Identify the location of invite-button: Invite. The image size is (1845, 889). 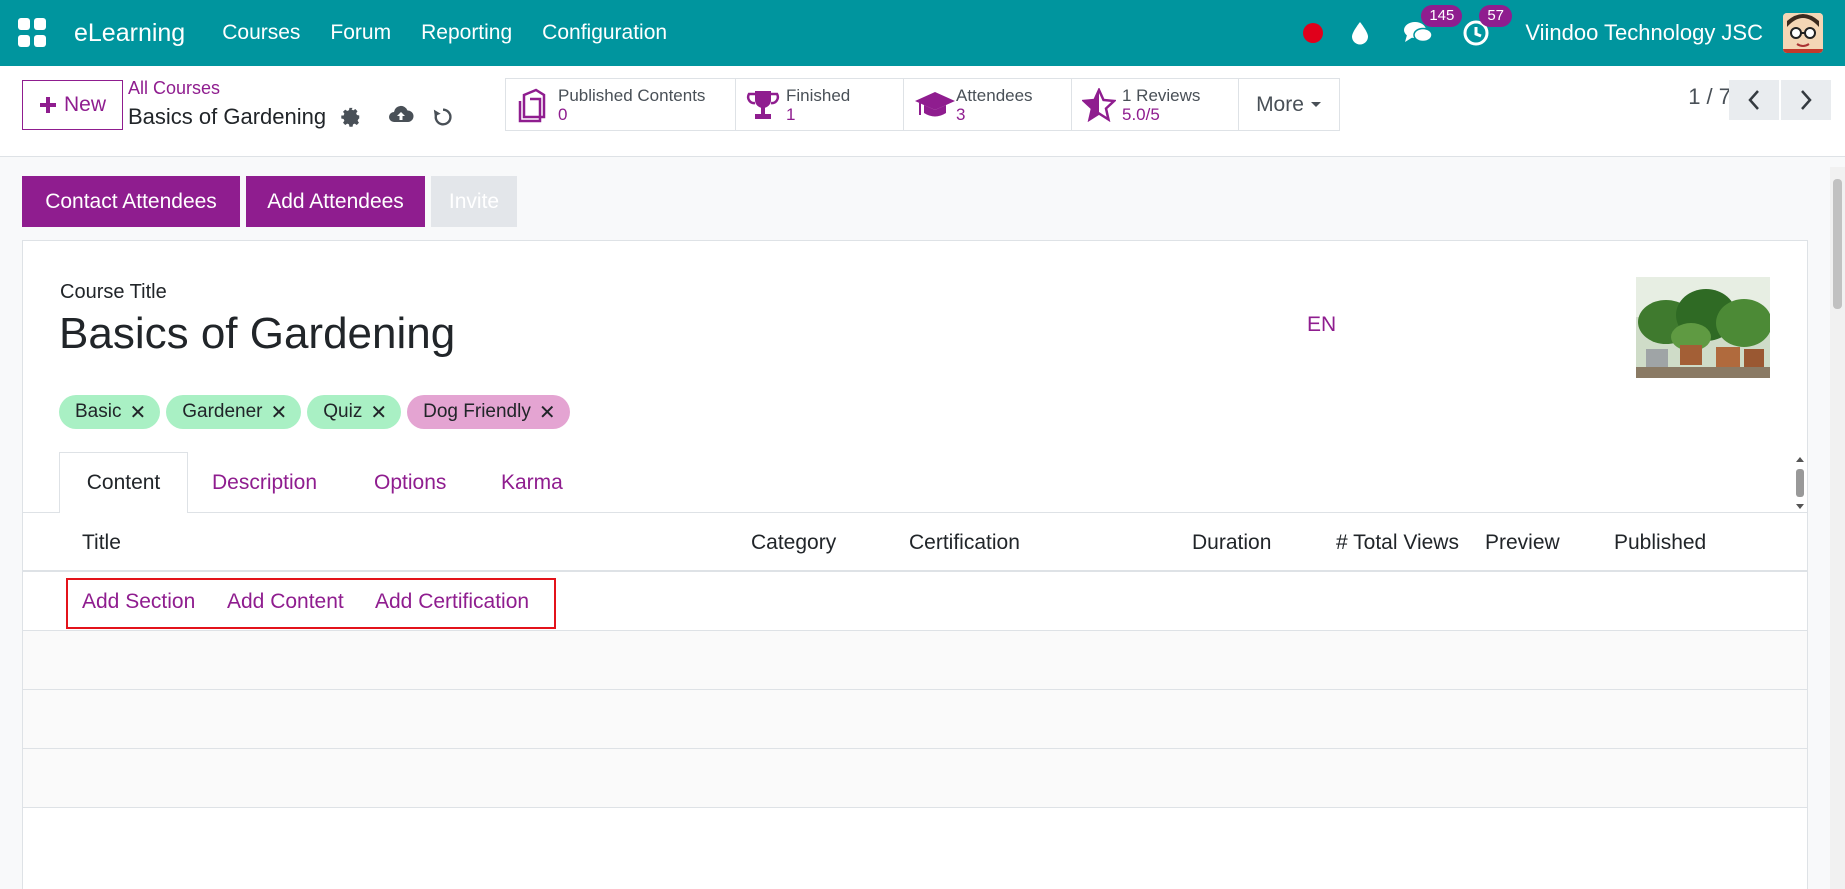
(474, 201).